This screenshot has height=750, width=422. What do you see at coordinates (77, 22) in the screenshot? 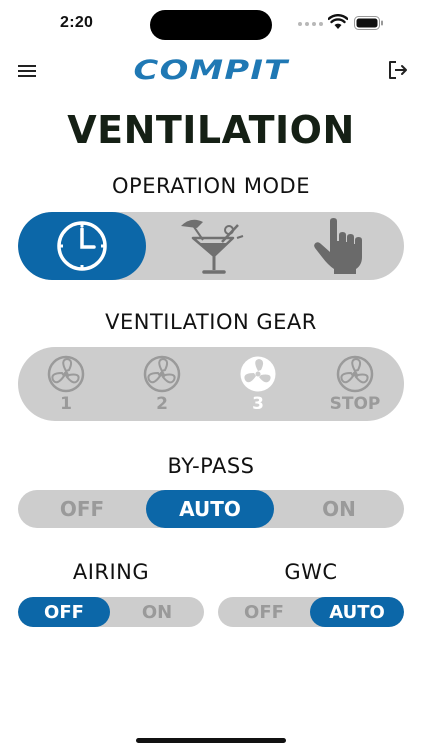
I see `status-time: 2:20` at bounding box center [77, 22].